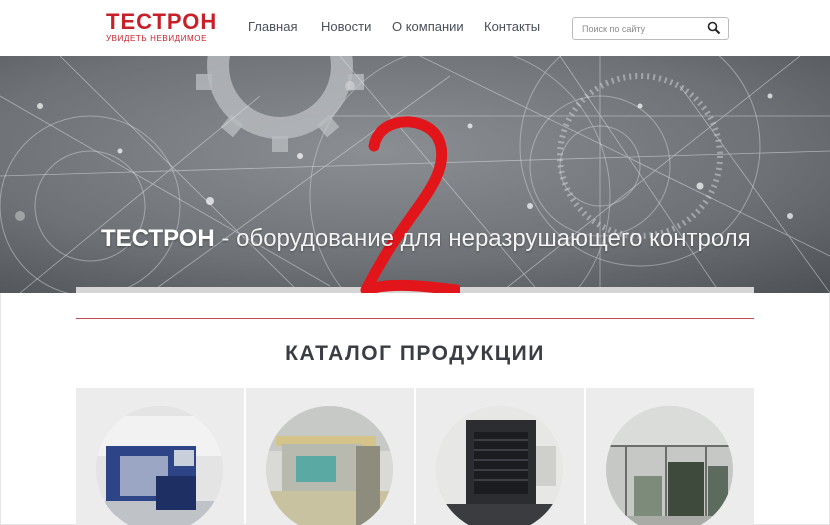  Describe the element at coordinates (642, 28) in the screenshot. I see `search-input` at that location.